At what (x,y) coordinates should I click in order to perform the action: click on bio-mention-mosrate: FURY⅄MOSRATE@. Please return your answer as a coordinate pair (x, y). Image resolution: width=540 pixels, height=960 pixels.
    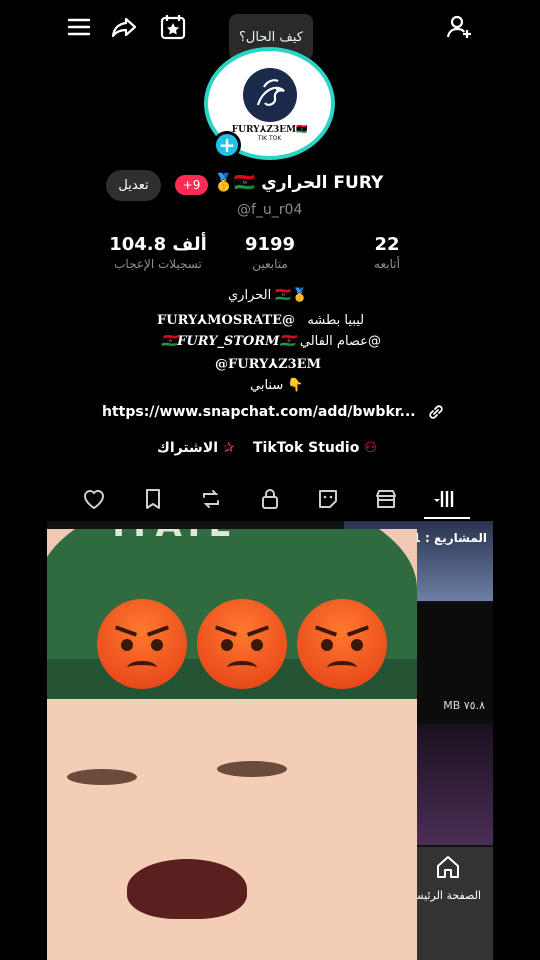
    Looking at the image, I should click on (226, 320).